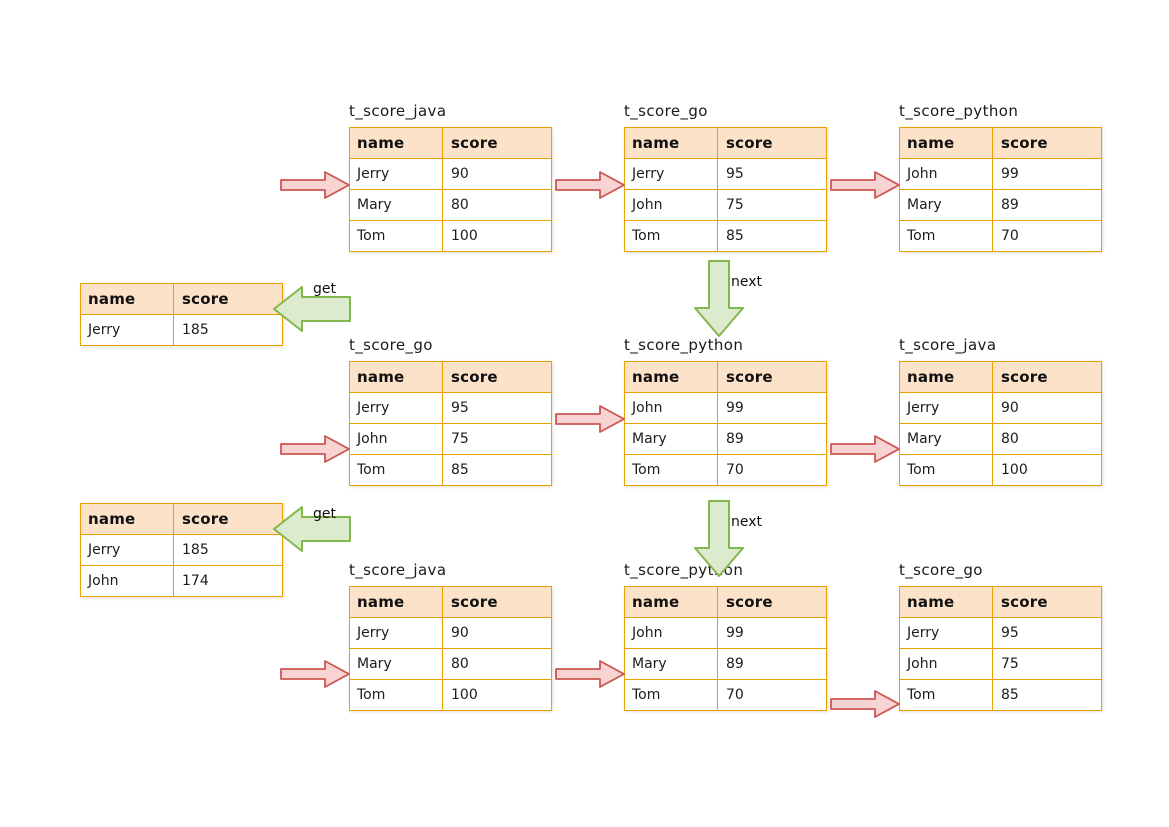 Image resolution: width=1169 pixels, height=827 pixels. What do you see at coordinates (747, 522) in the screenshot?
I see `edge-label-next-2: next` at bounding box center [747, 522].